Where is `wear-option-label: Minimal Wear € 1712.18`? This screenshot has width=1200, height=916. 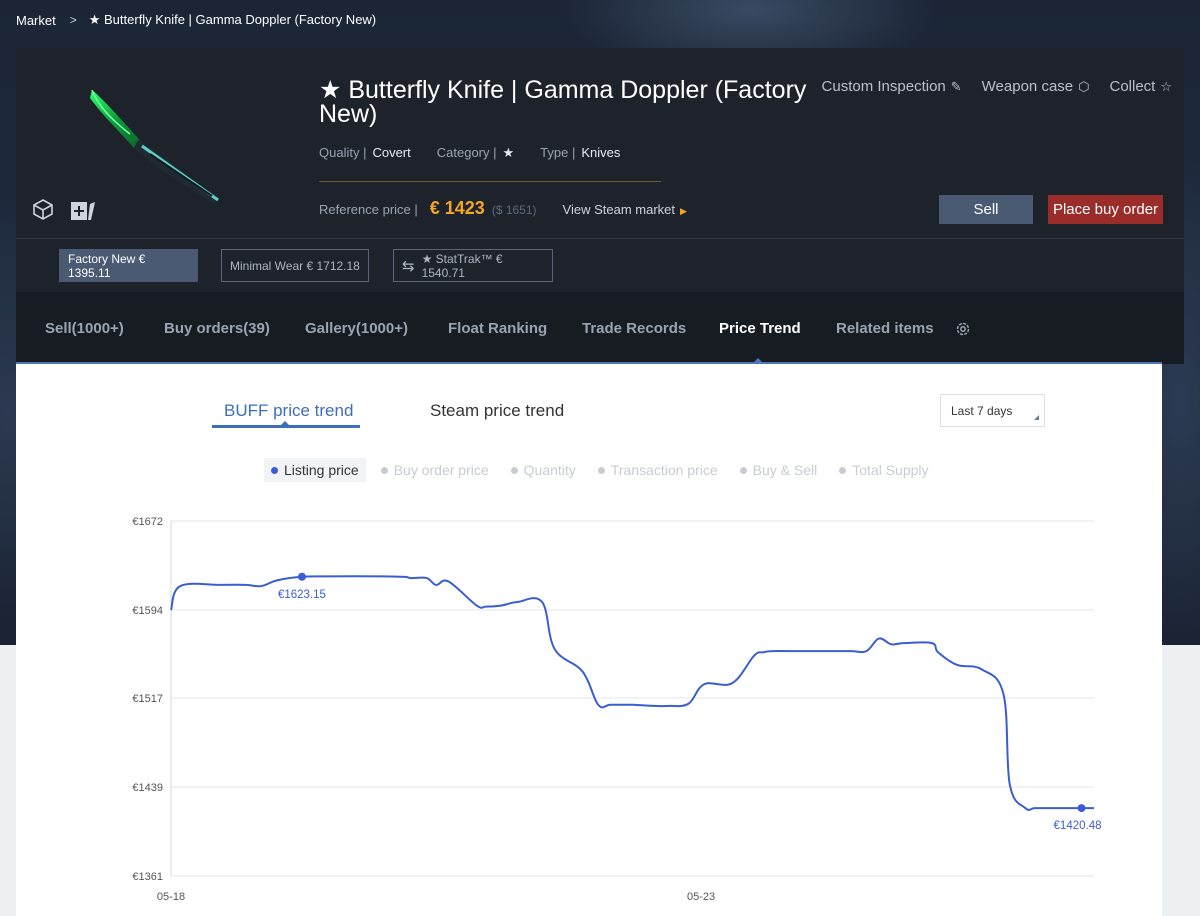 wear-option-label: Minimal Wear € 1712.18 is located at coordinates (295, 265).